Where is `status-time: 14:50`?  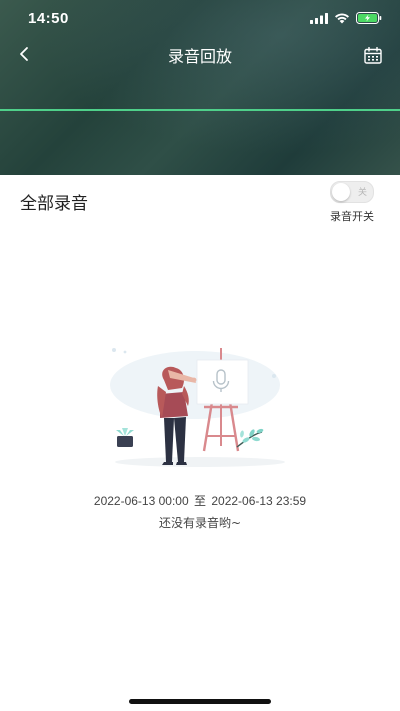
status-time: 14:50 is located at coordinates (48, 18).